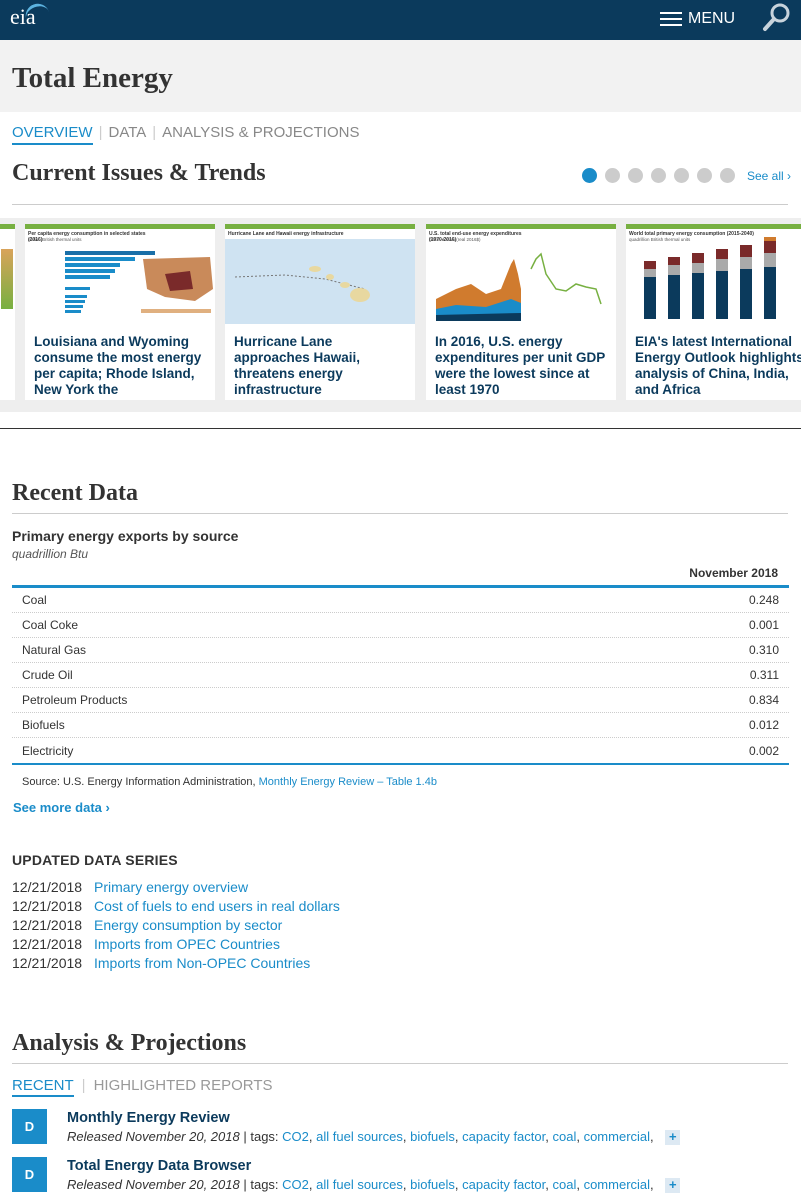  What do you see at coordinates (763, 700) in the screenshot?
I see `row-value: 0.834` at bounding box center [763, 700].